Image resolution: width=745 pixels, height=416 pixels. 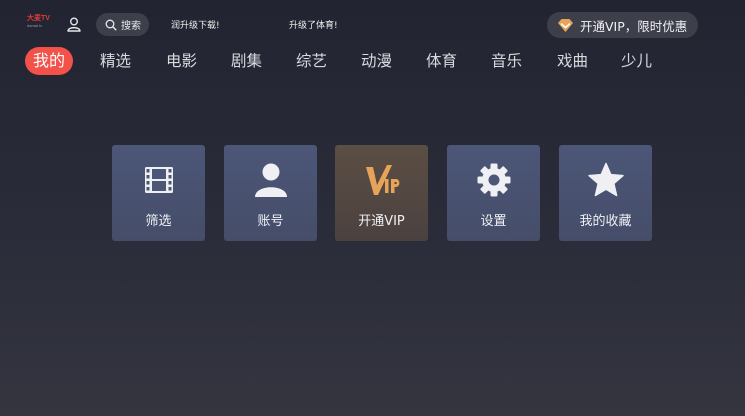 I want to click on search-icon, so click(x=111, y=25).